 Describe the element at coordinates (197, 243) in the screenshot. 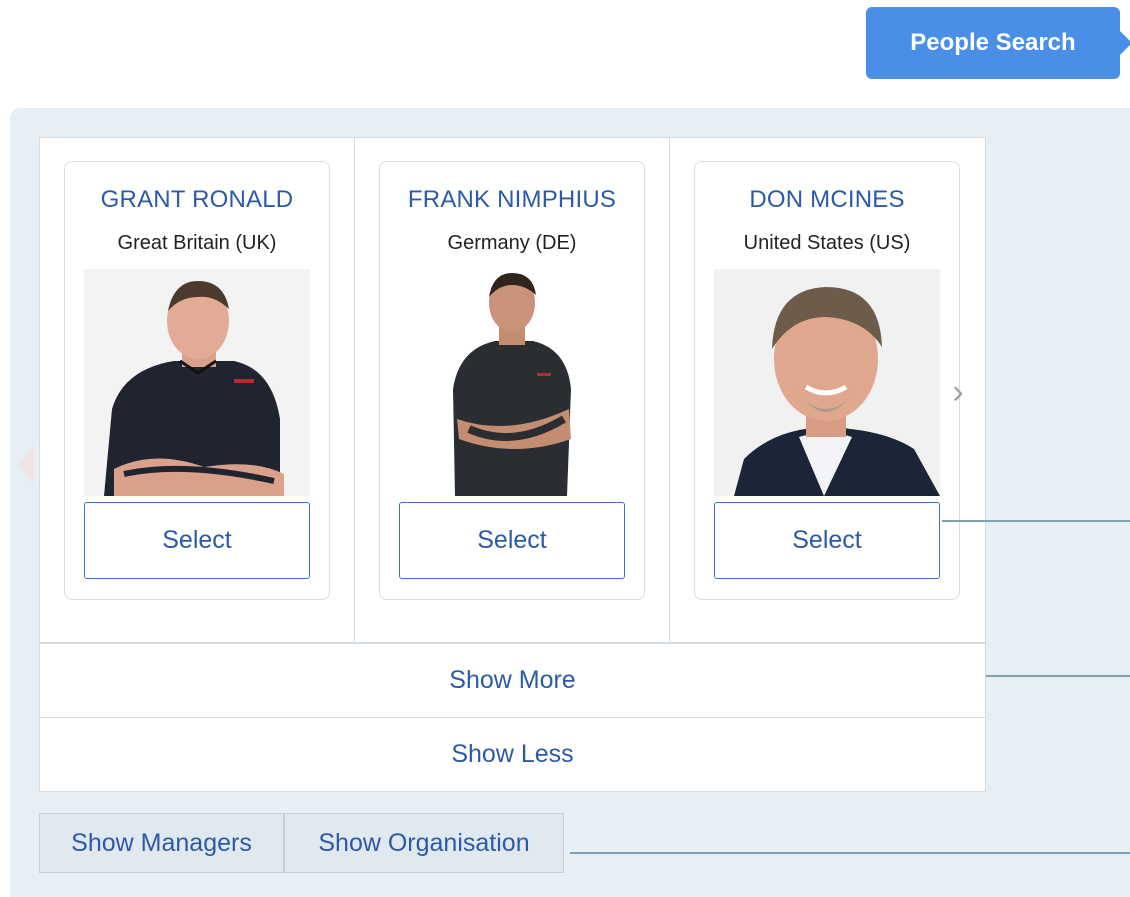

I see `person-country: Great Britain (UK)` at that location.